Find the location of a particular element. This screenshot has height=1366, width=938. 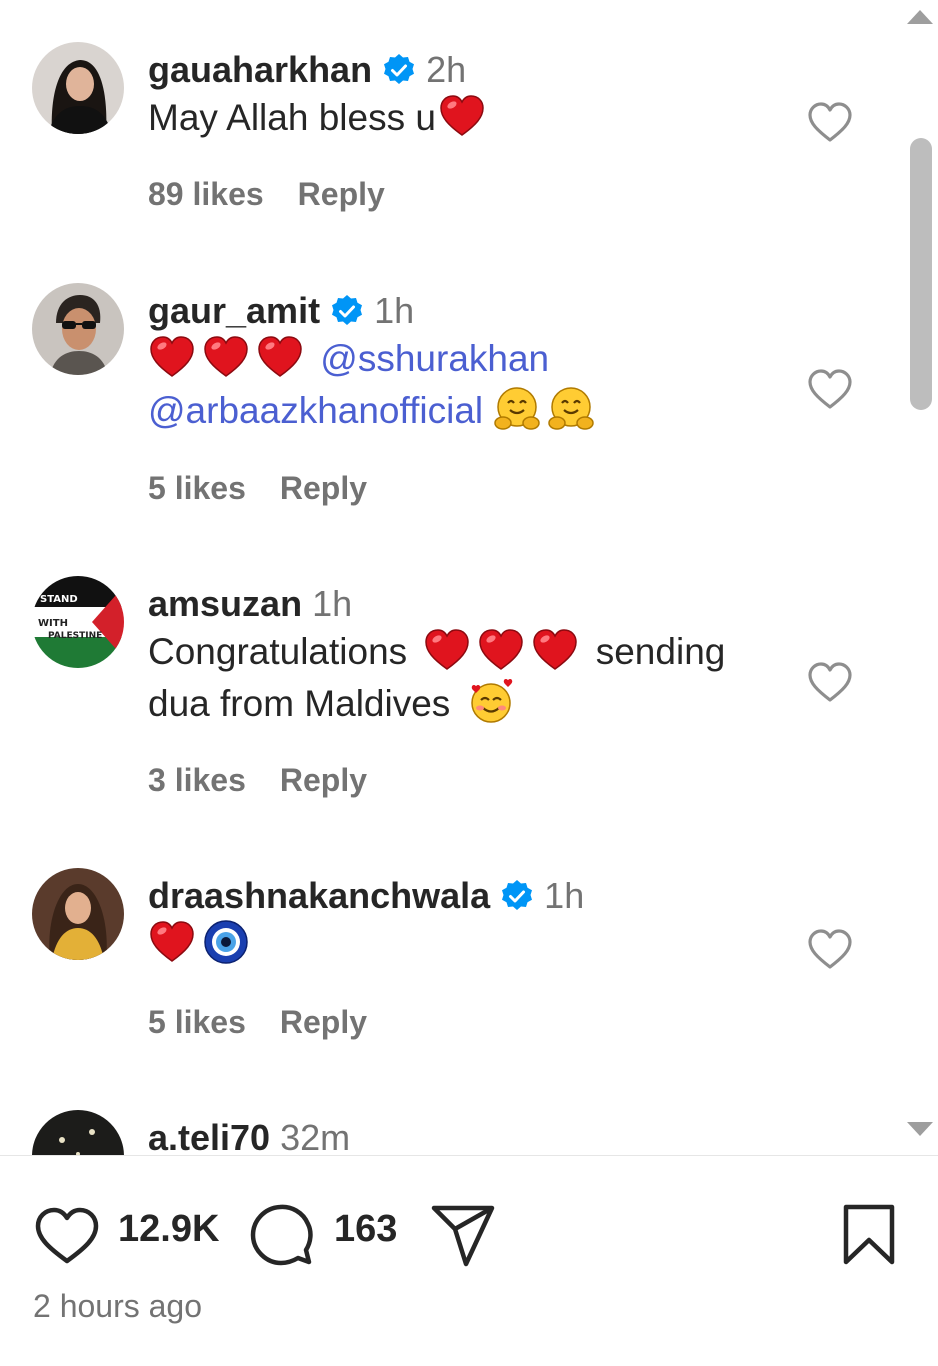

comment-header: gaur_amit 1h is located at coordinates (464, 311).